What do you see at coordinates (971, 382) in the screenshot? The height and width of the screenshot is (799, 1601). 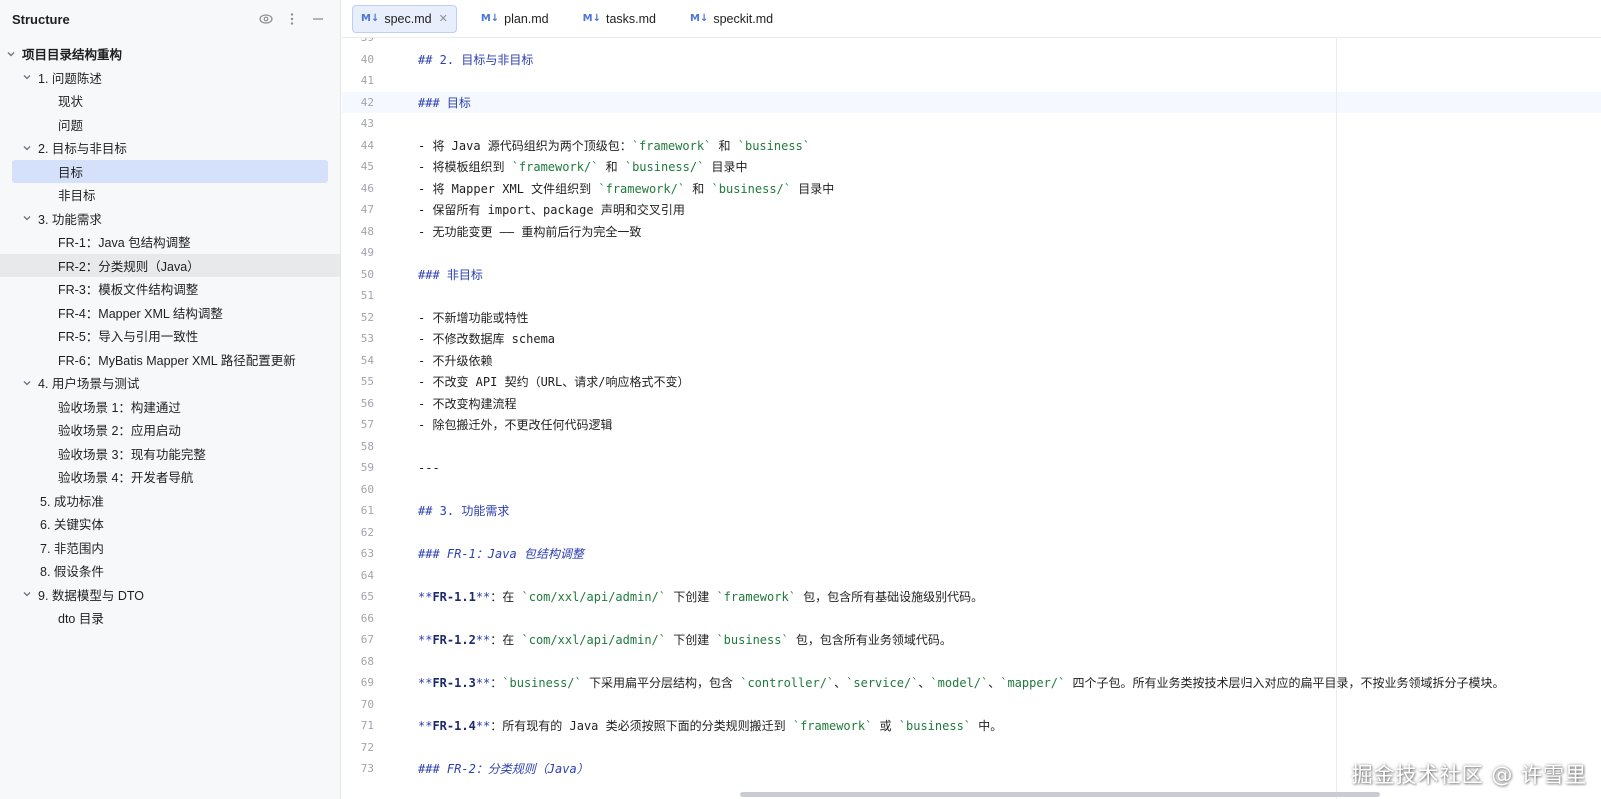 I see `editor-line: 55 - 不改变 API 契约（URL、请求/响应格式不变）` at bounding box center [971, 382].